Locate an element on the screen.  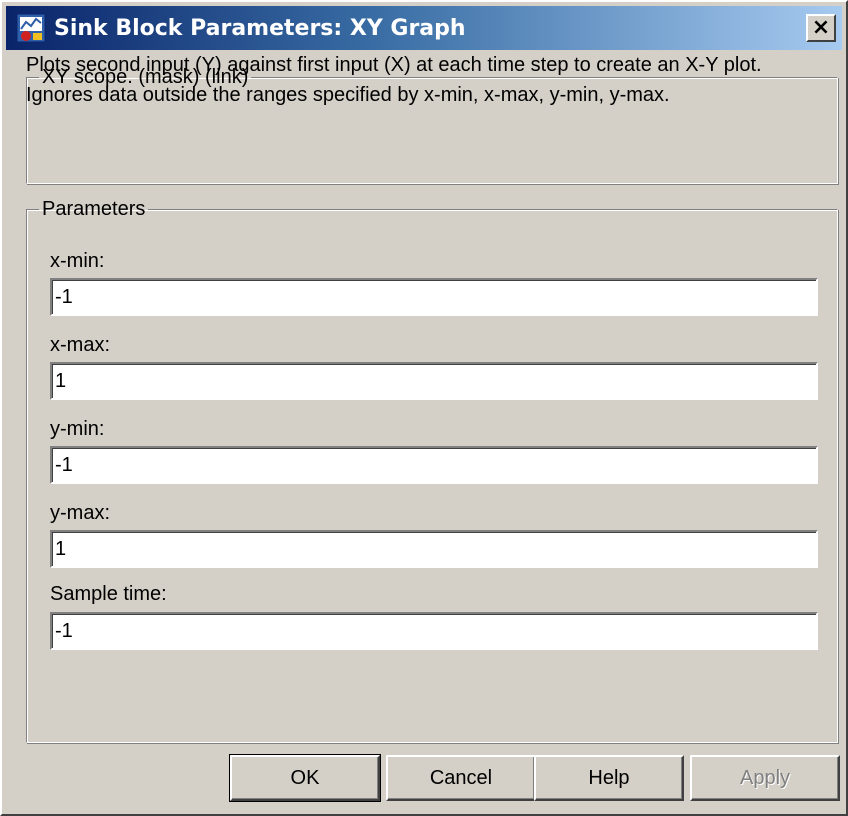
x-min-label: x-min: is located at coordinates (77, 261).